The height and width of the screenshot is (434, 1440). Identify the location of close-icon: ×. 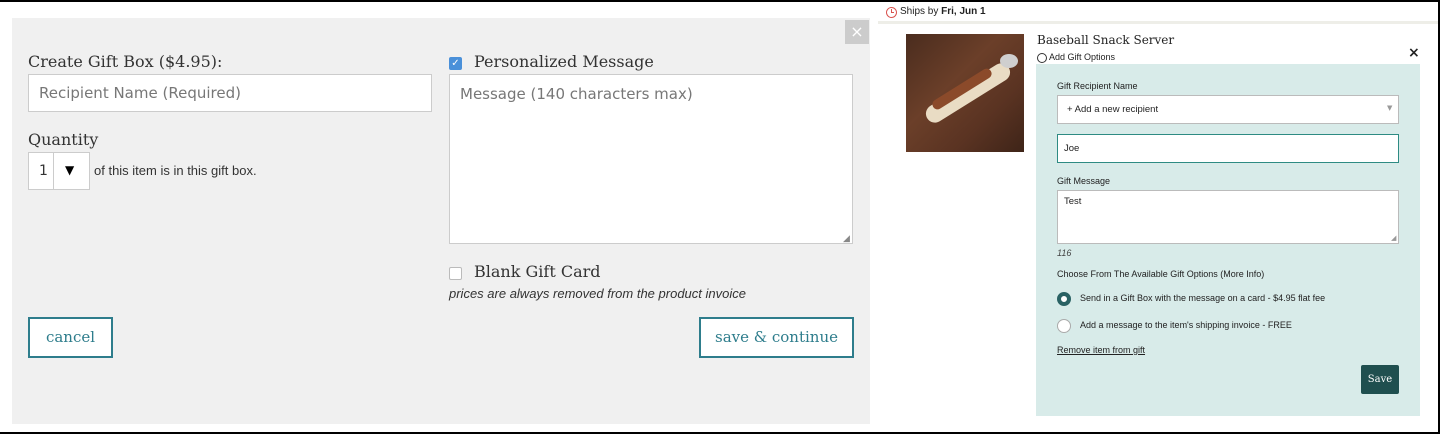
(1414, 53).